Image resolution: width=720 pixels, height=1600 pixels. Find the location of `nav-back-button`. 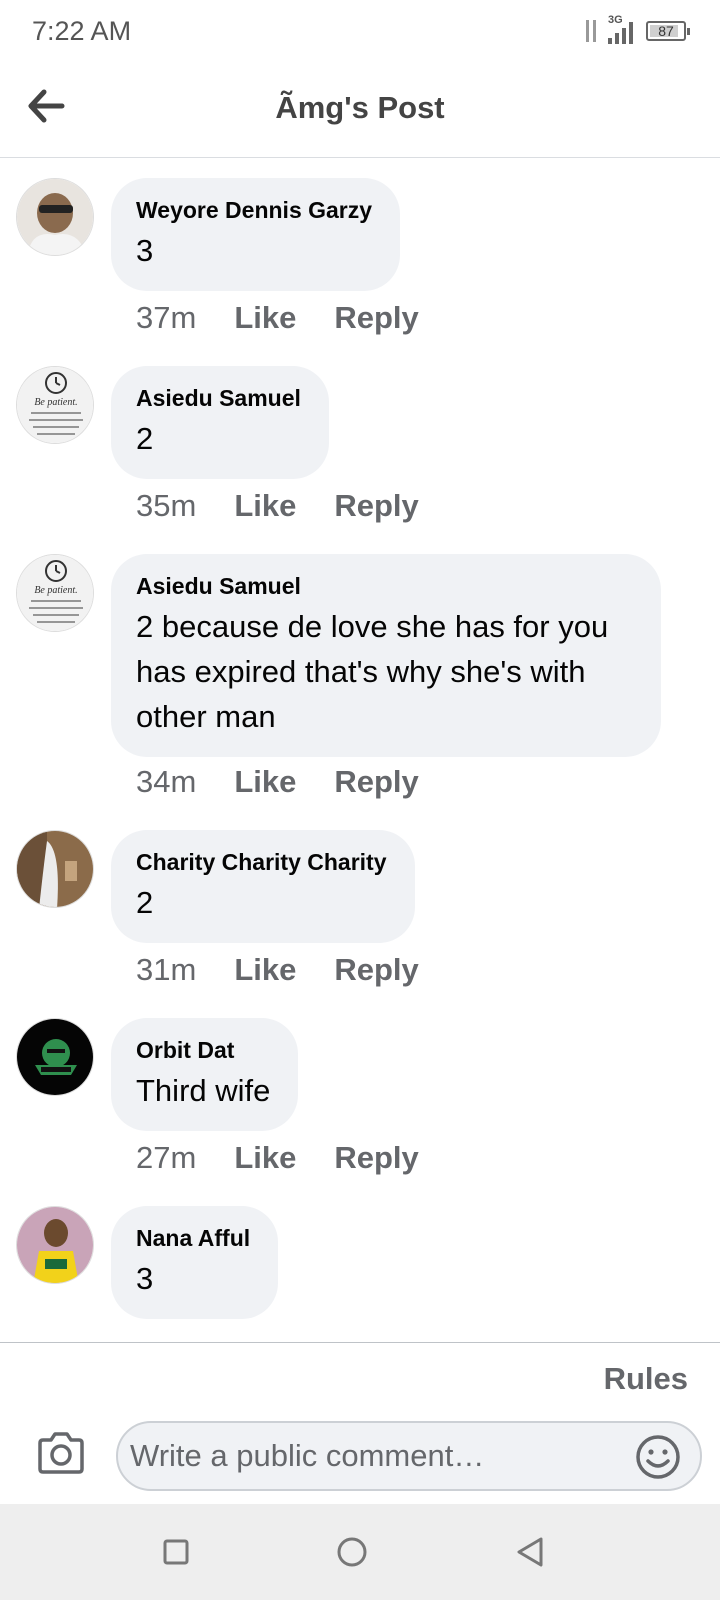

nav-back-button is located at coordinates (530, 1552).